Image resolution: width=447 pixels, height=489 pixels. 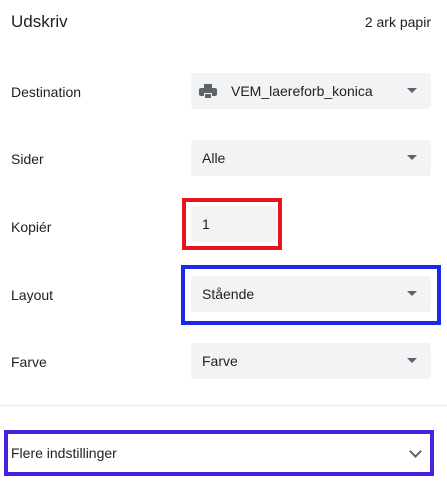 I want to click on pages-value: Alle, so click(x=214, y=158).